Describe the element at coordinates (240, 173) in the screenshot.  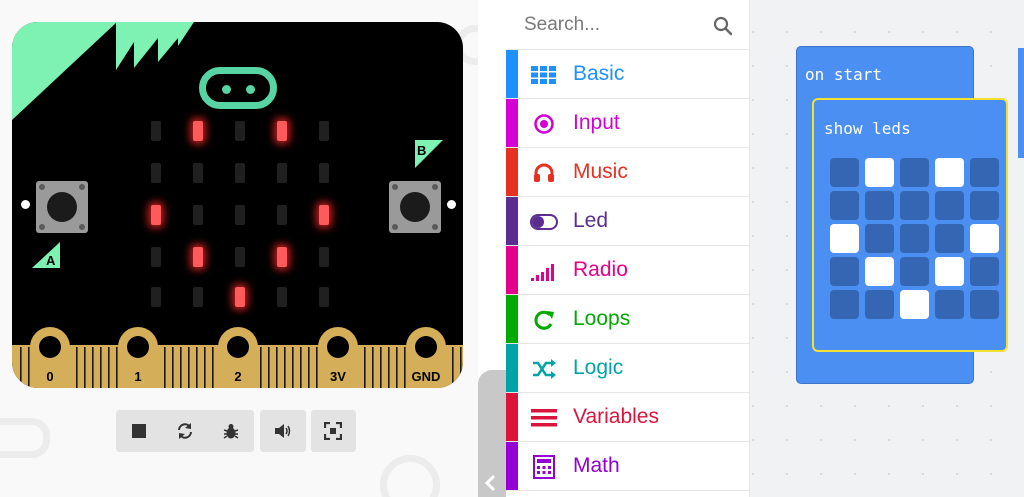
I see `led-r1-c2` at that location.